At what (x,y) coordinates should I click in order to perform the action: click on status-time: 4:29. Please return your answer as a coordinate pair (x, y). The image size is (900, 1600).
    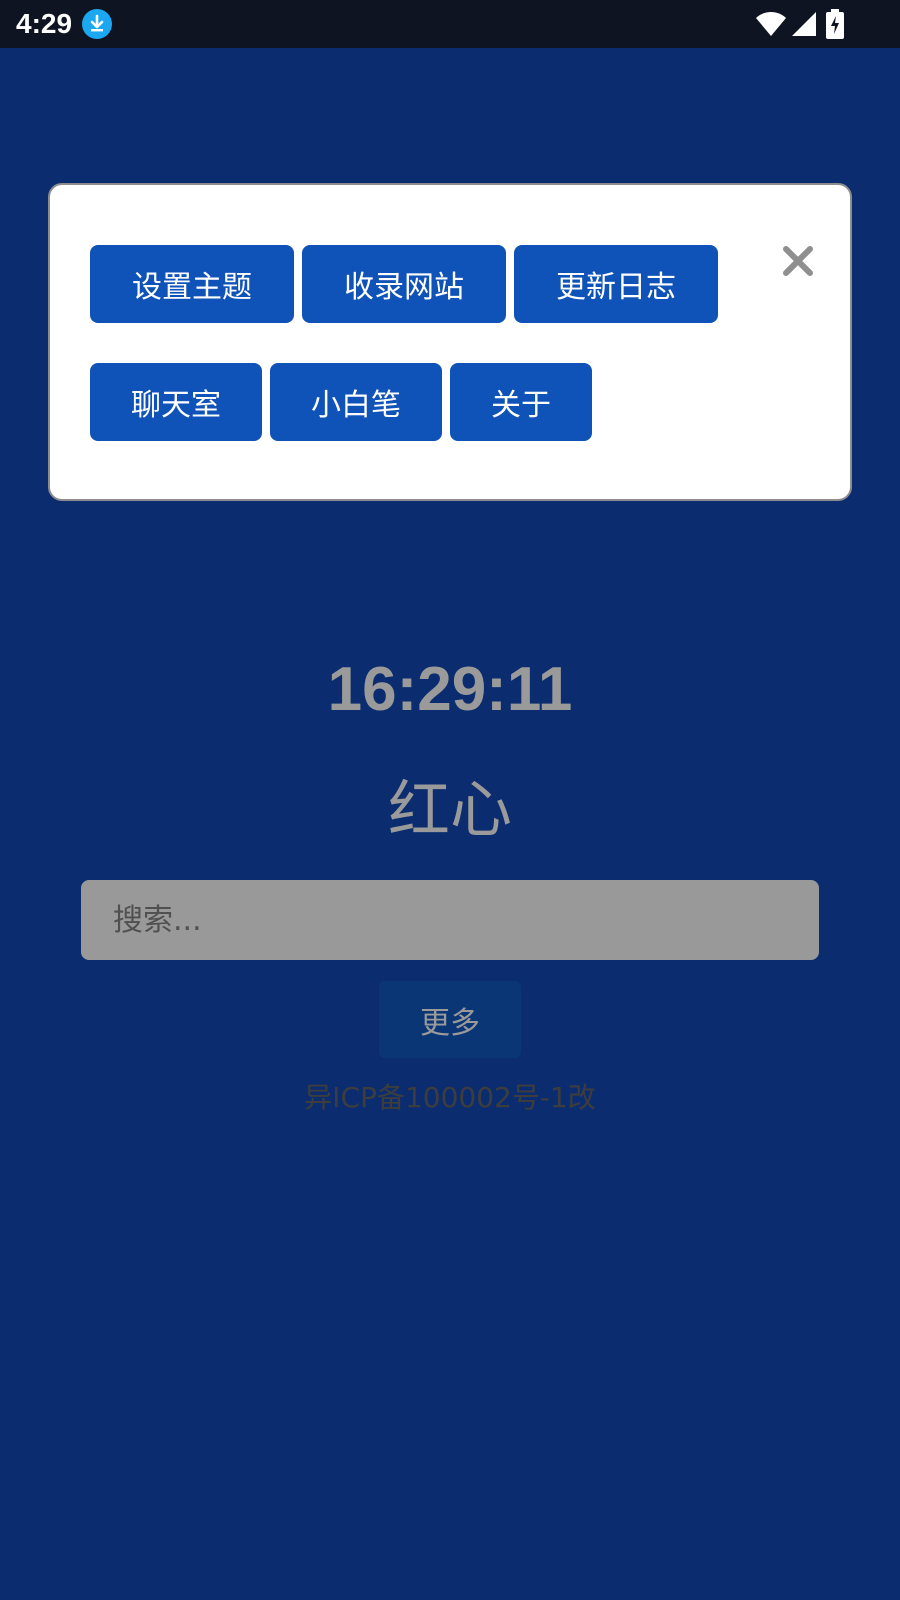
    Looking at the image, I should click on (44, 23).